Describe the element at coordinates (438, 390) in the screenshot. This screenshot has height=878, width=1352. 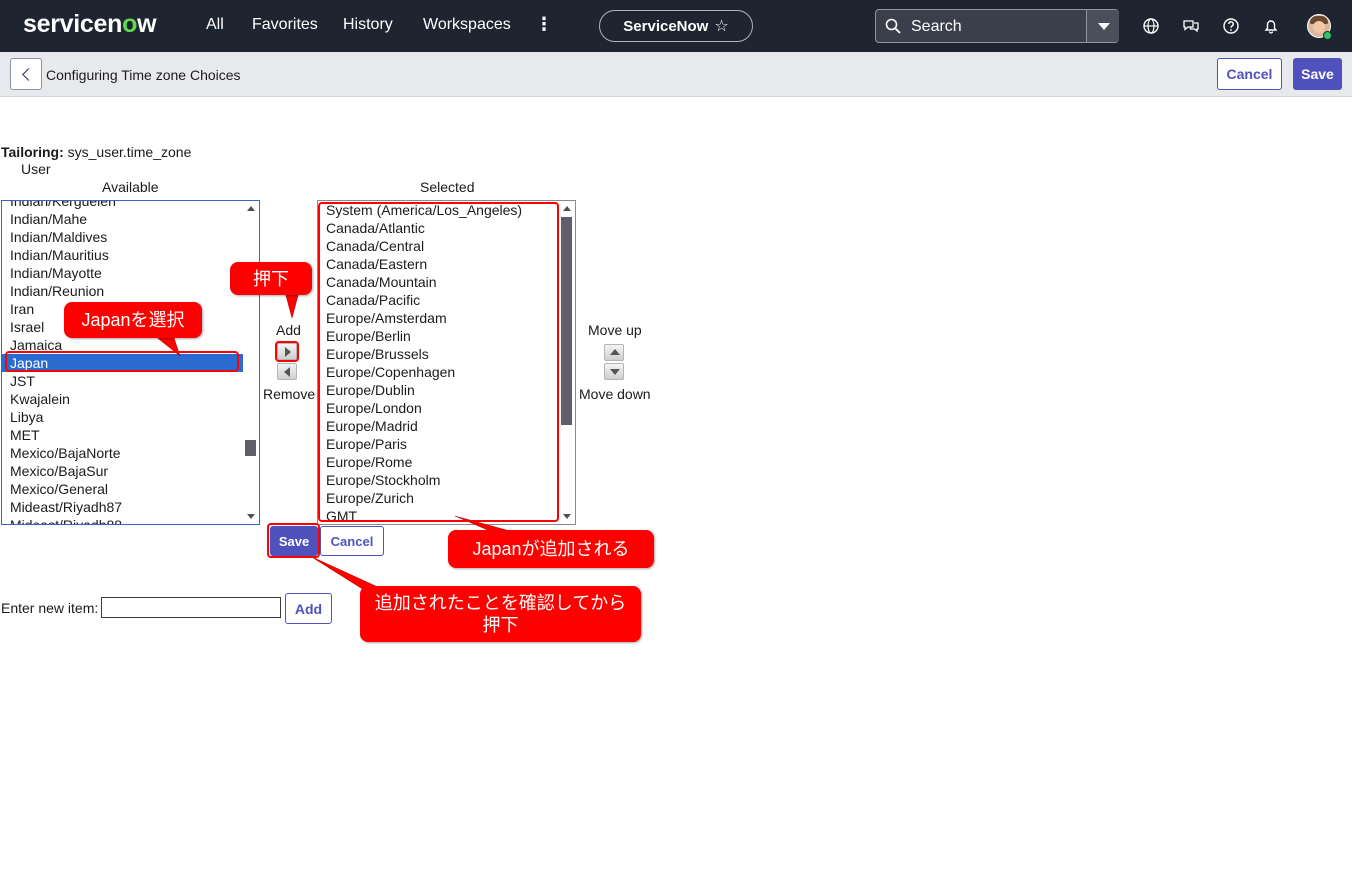
I see `selected-option: Europe/Dublin` at that location.